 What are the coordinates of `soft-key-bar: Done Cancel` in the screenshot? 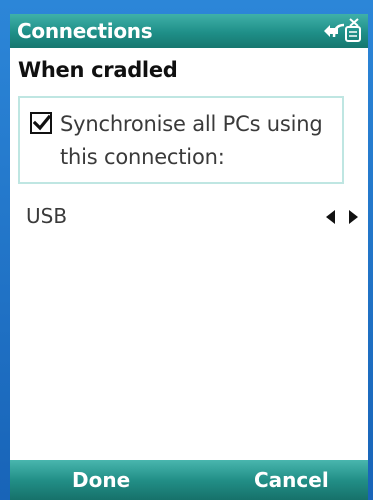 It's located at (189, 480).